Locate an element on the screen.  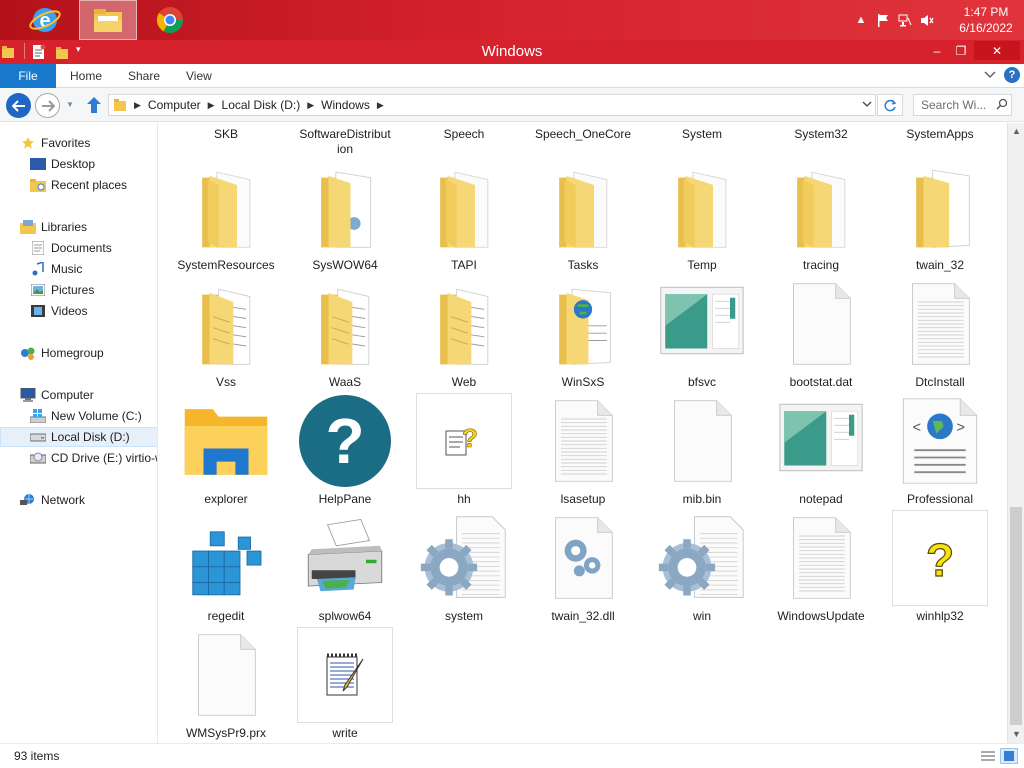
list-item-bootstat-dat: bootstat.dat is located at coordinates (821, 333).